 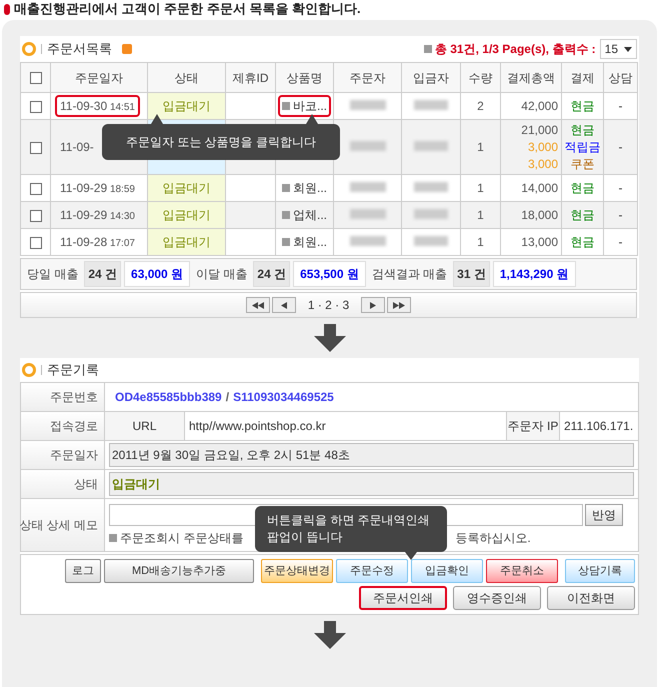 What do you see at coordinates (53, 274) in the screenshot?
I see `totals-label: 당일 매출` at bounding box center [53, 274].